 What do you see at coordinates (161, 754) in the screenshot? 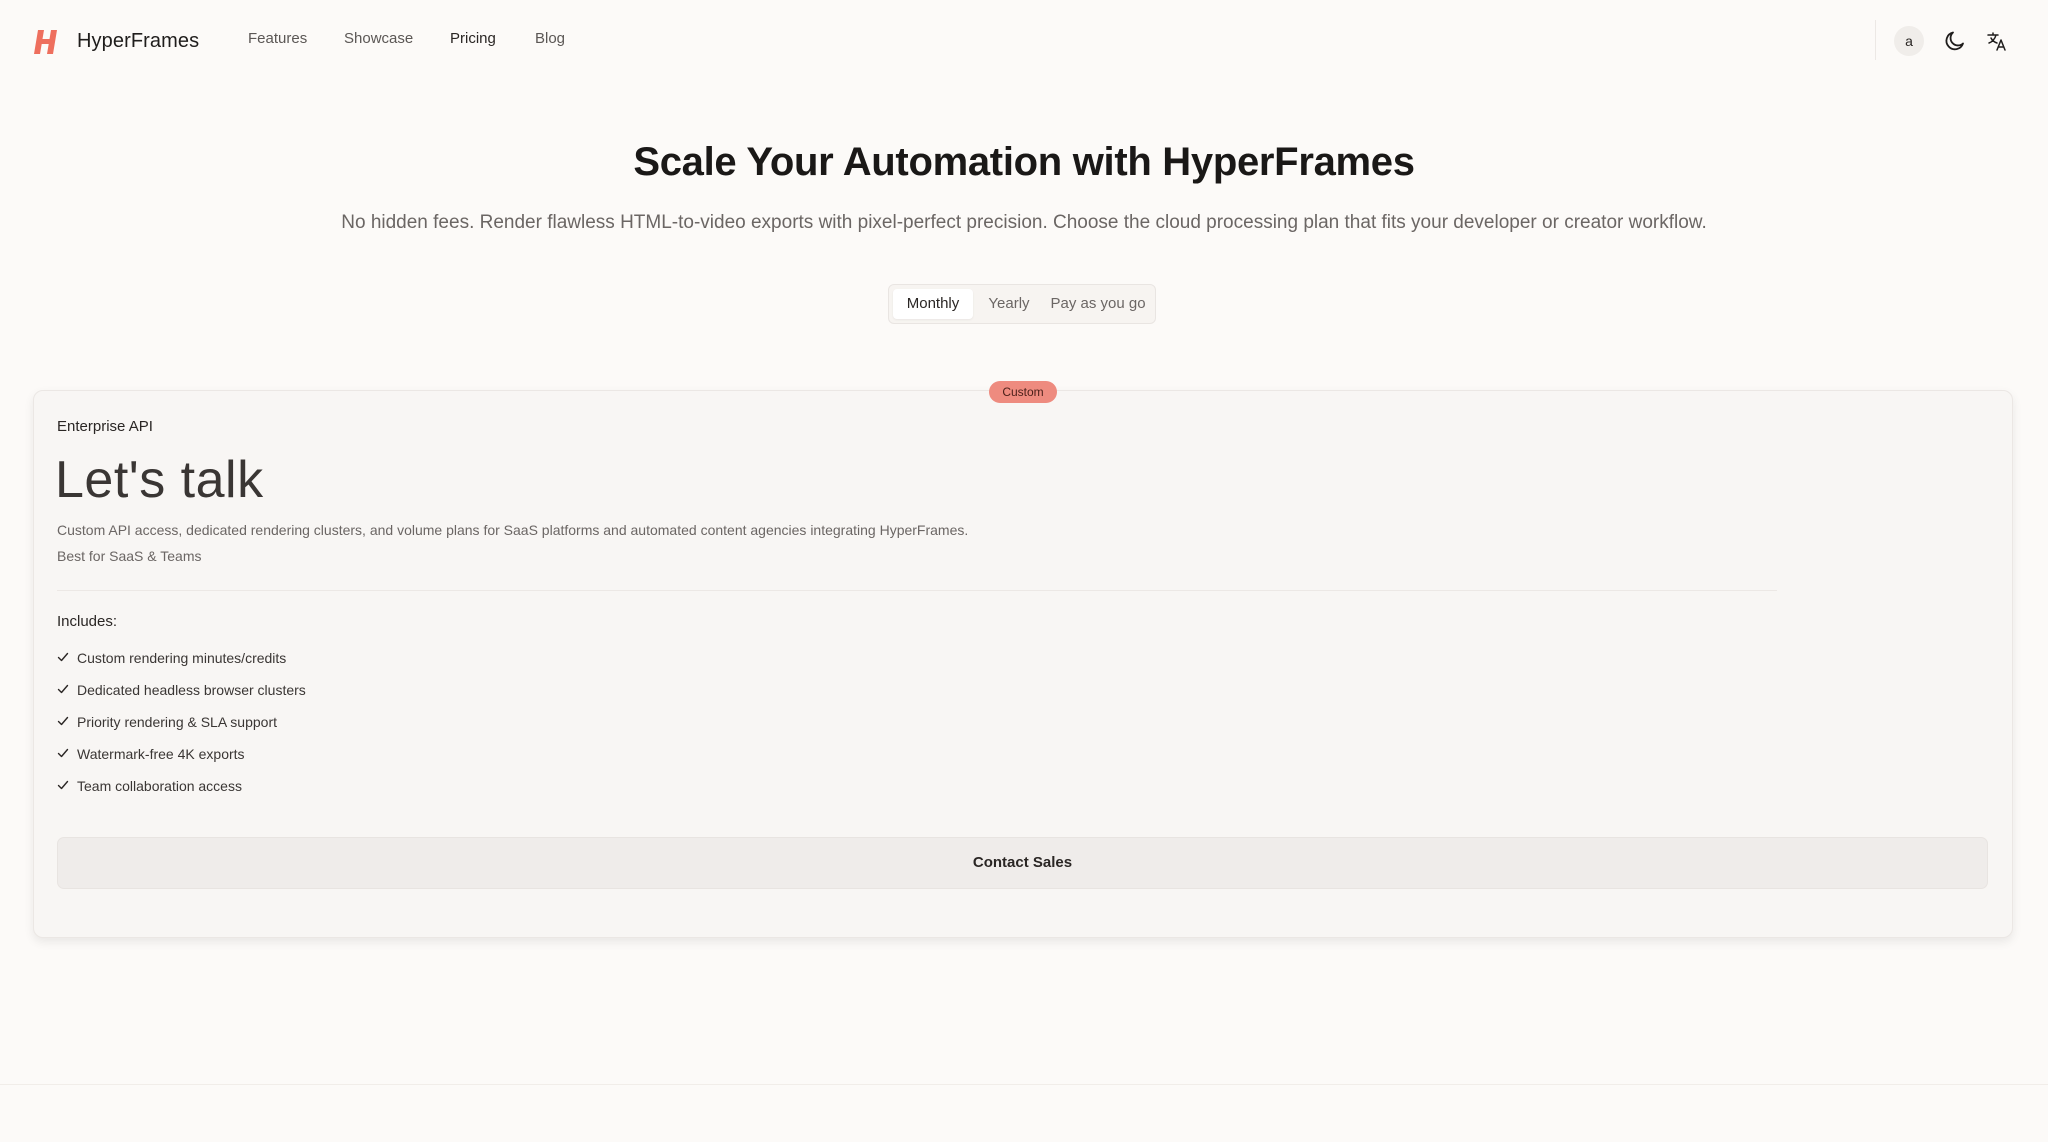
I see `feature-label: Watermark-free 4K exports` at bounding box center [161, 754].